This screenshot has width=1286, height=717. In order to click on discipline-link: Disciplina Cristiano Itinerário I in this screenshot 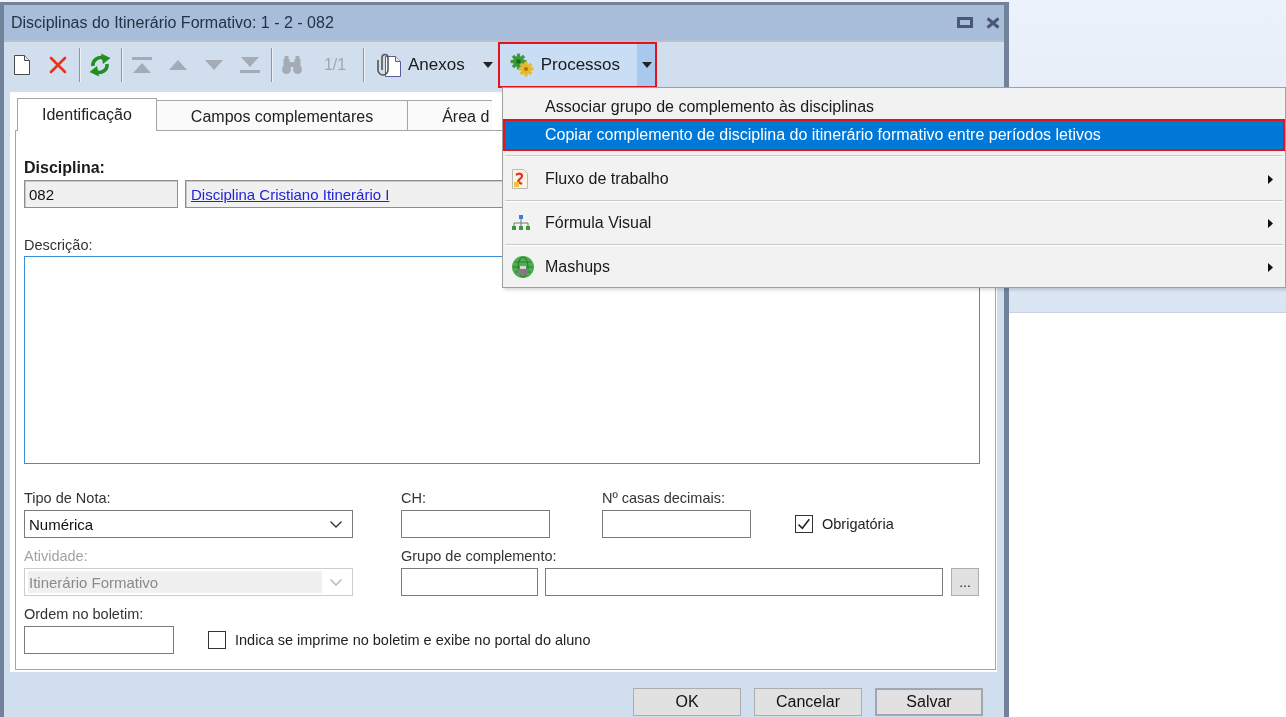, I will do `click(290, 194)`.